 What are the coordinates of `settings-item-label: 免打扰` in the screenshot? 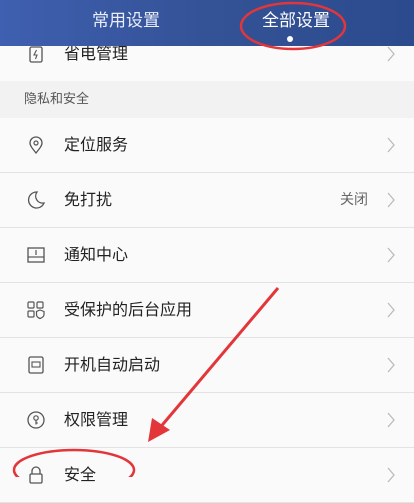 It's located at (88, 199).